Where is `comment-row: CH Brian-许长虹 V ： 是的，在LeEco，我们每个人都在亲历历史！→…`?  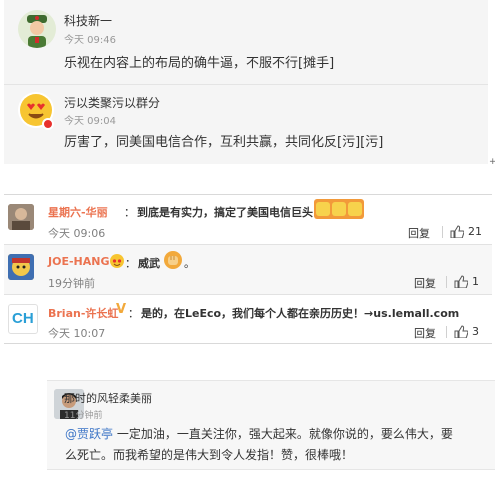
comment-row: CH Brian-许长虹 V ： 是的，在LeEco，我们每个人都在亲历历史！→… is located at coordinates (248, 319).